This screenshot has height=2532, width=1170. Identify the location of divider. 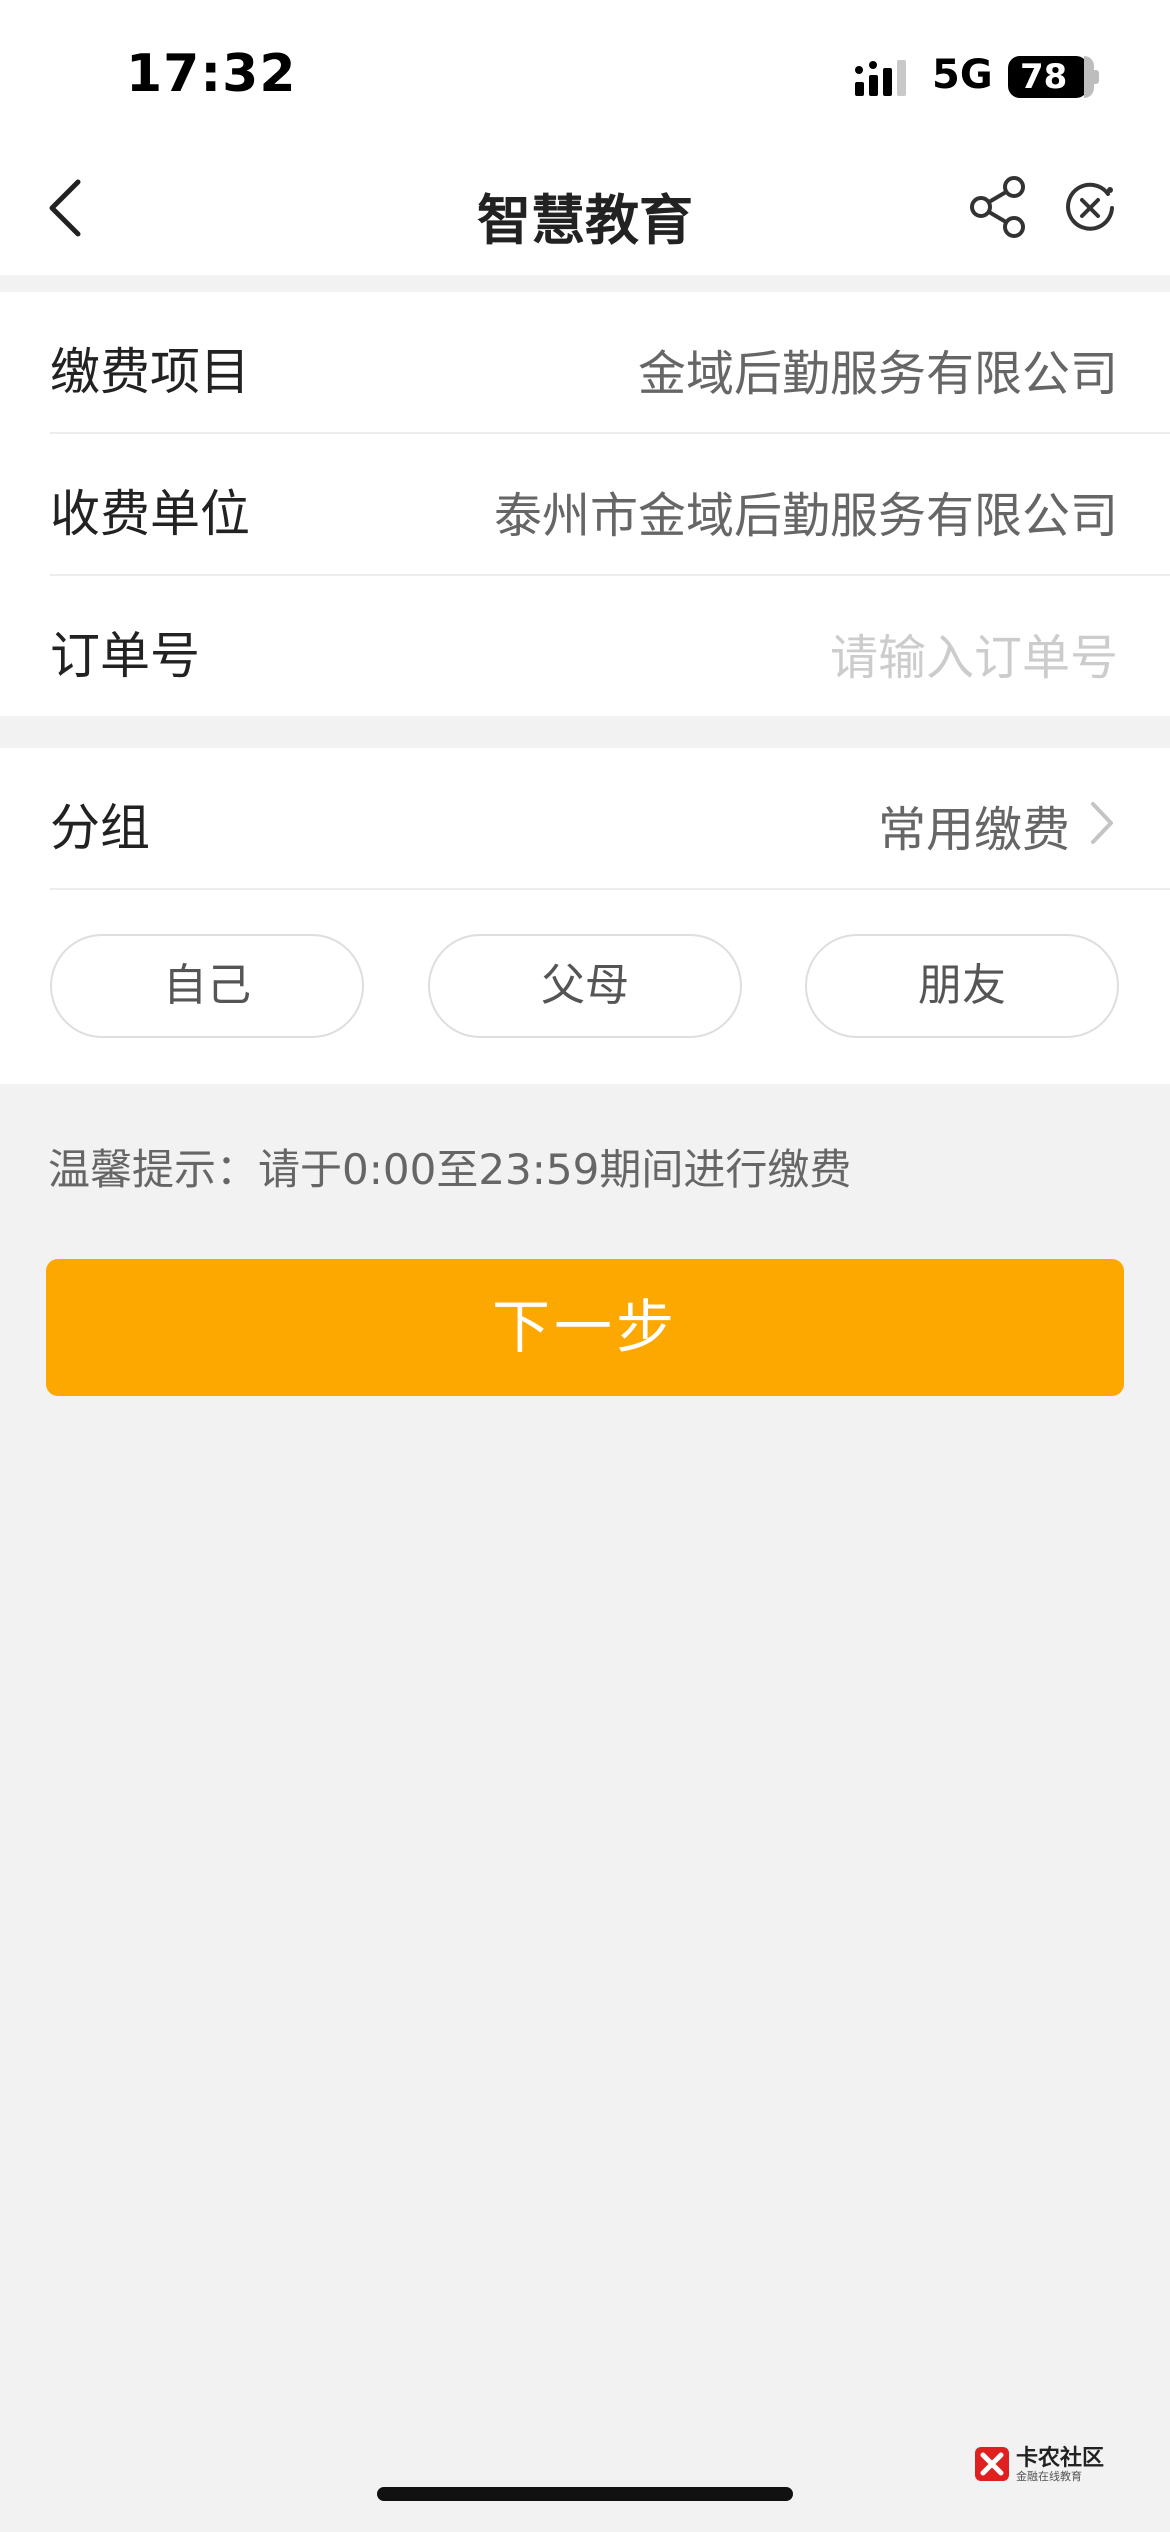
(610, 889).